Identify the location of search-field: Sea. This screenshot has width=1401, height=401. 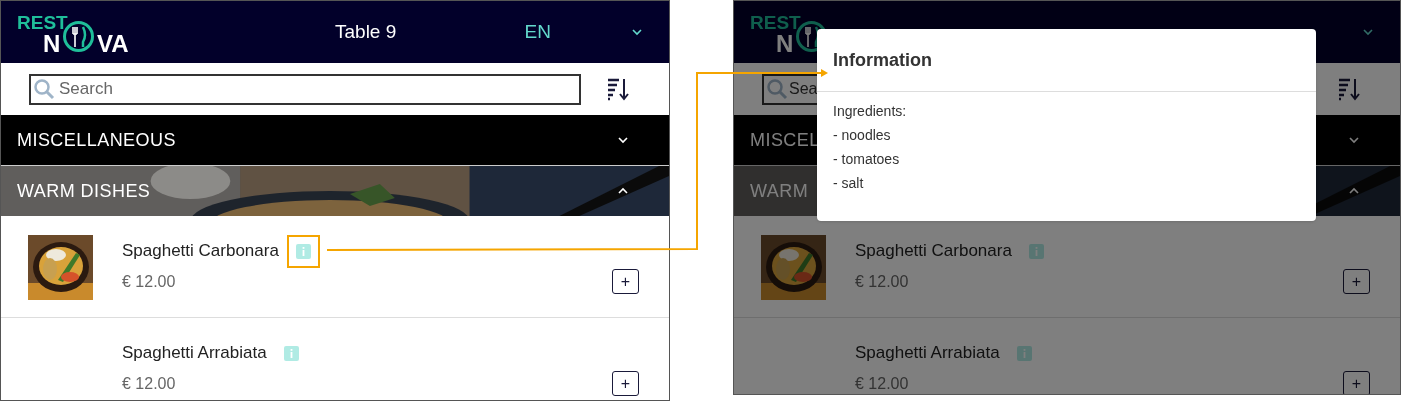
(791, 89).